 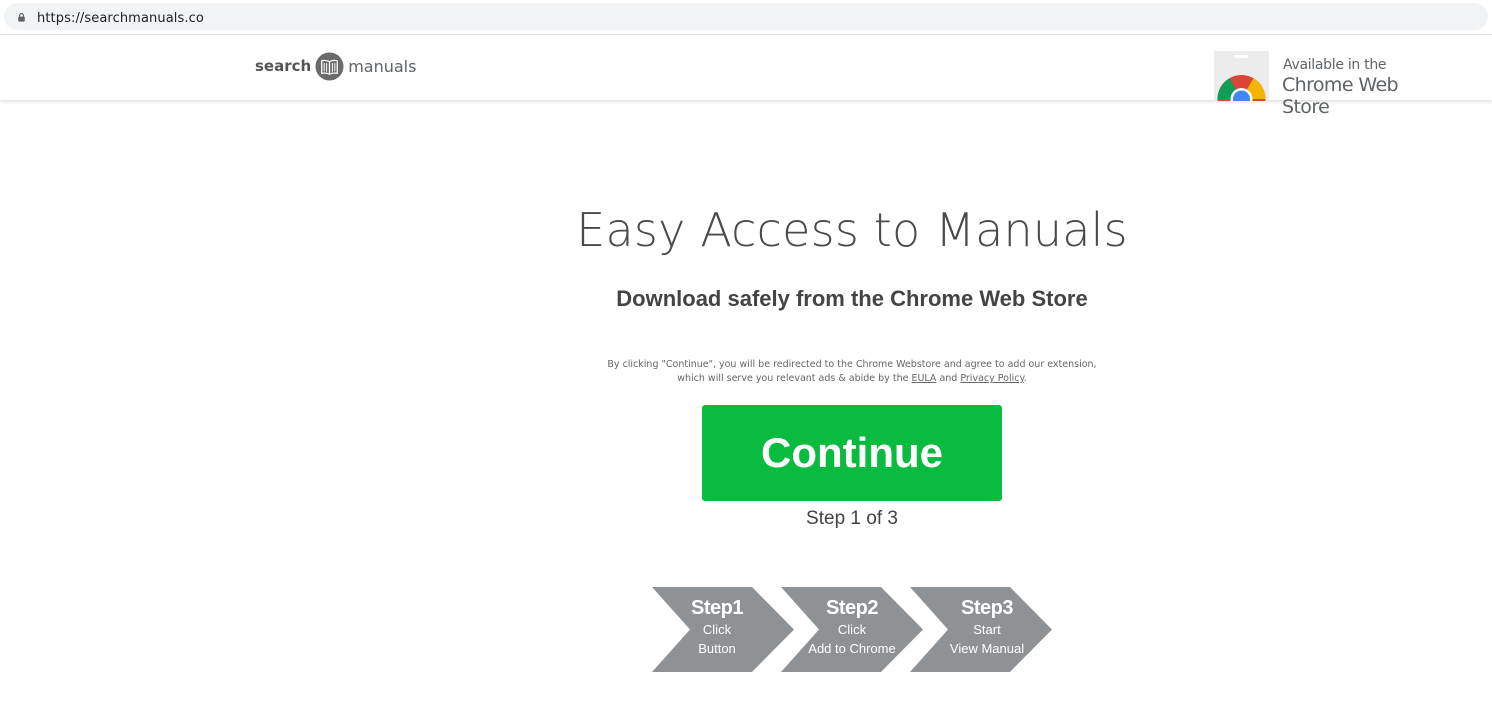 I want to click on step-1-text: Step1 Click Button, so click(x=717, y=622).